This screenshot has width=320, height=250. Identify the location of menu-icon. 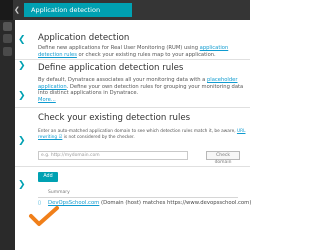
(6, 10).